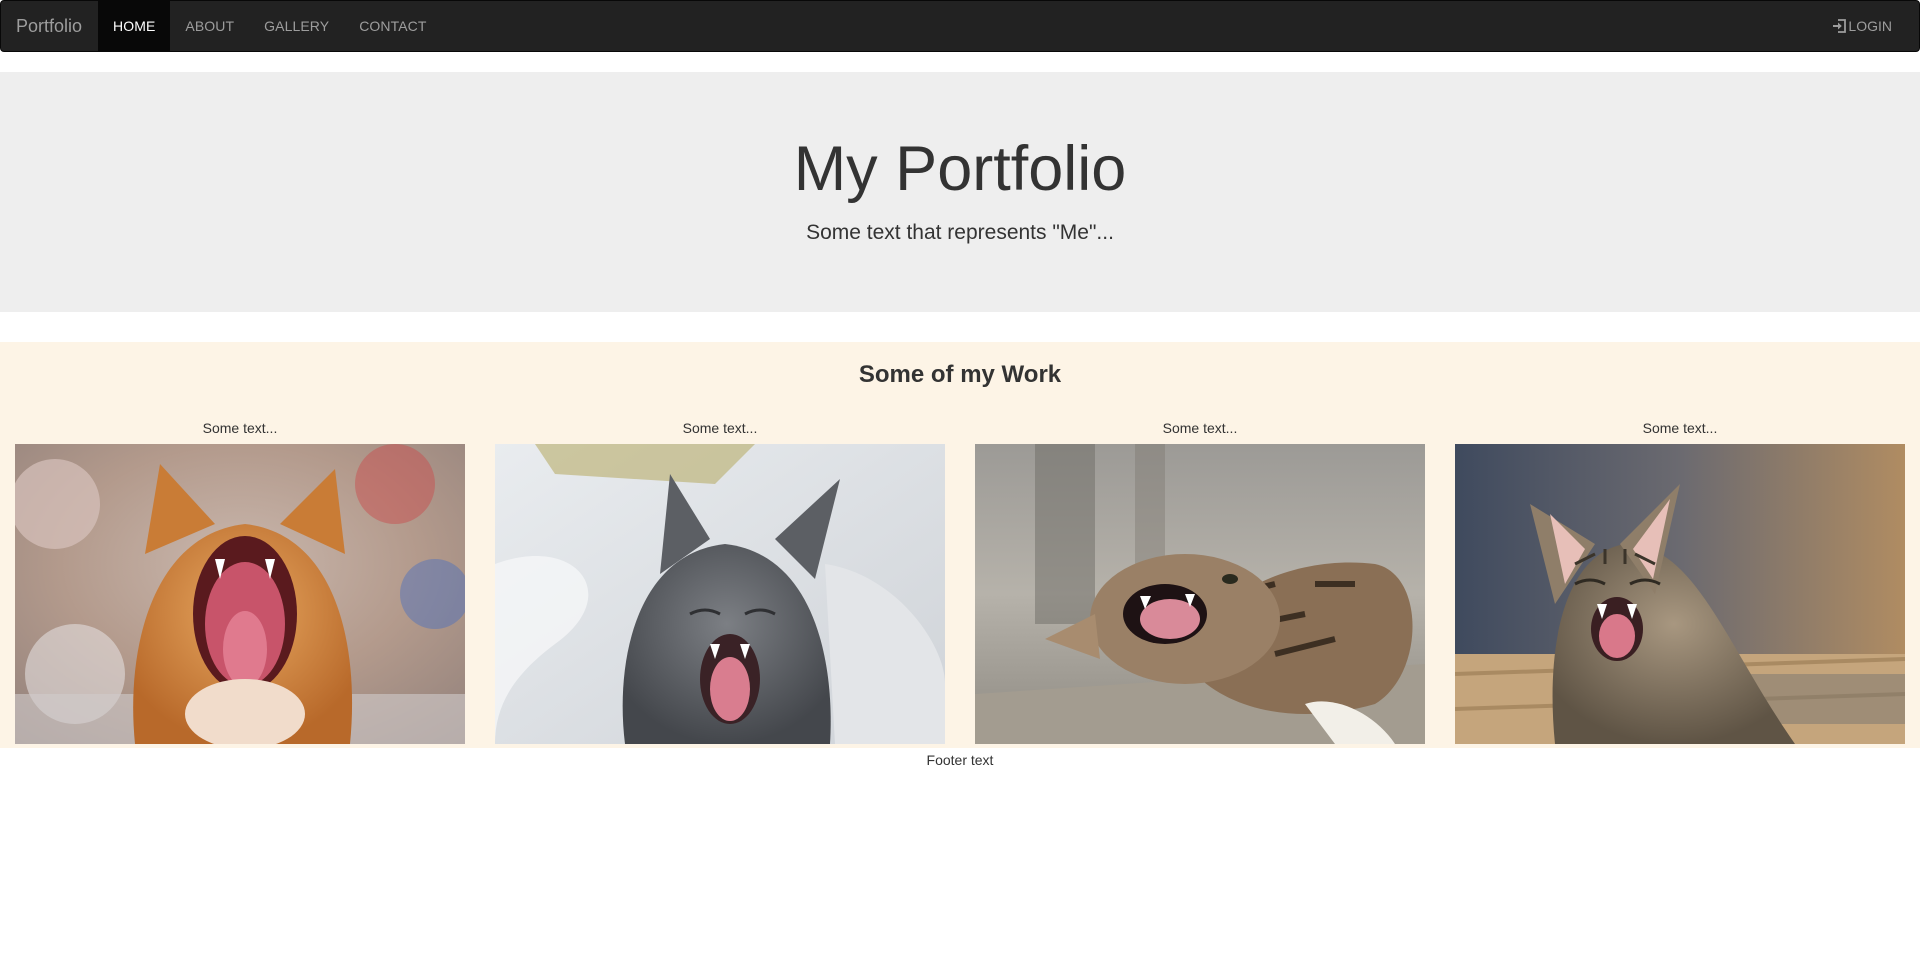  What do you see at coordinates (960, 169) in the screenshot?
I see `page-title: My Portfolio` at bounding box center [960, 169].